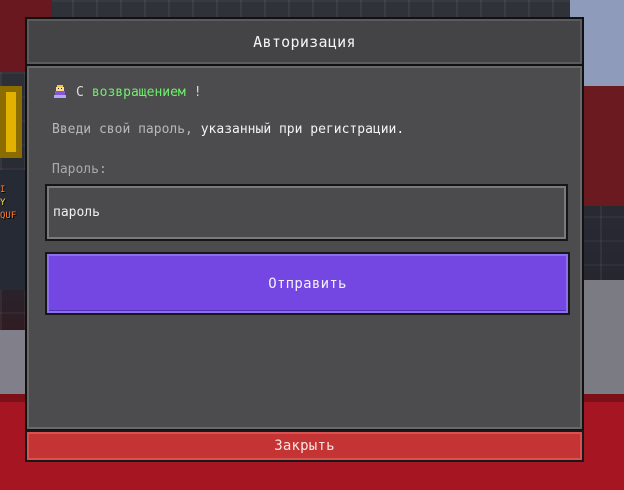 Image resolution: width=624 pixels, height=490 pixels. I want to click on dialog-title: Авторизация, so click(304, 41).